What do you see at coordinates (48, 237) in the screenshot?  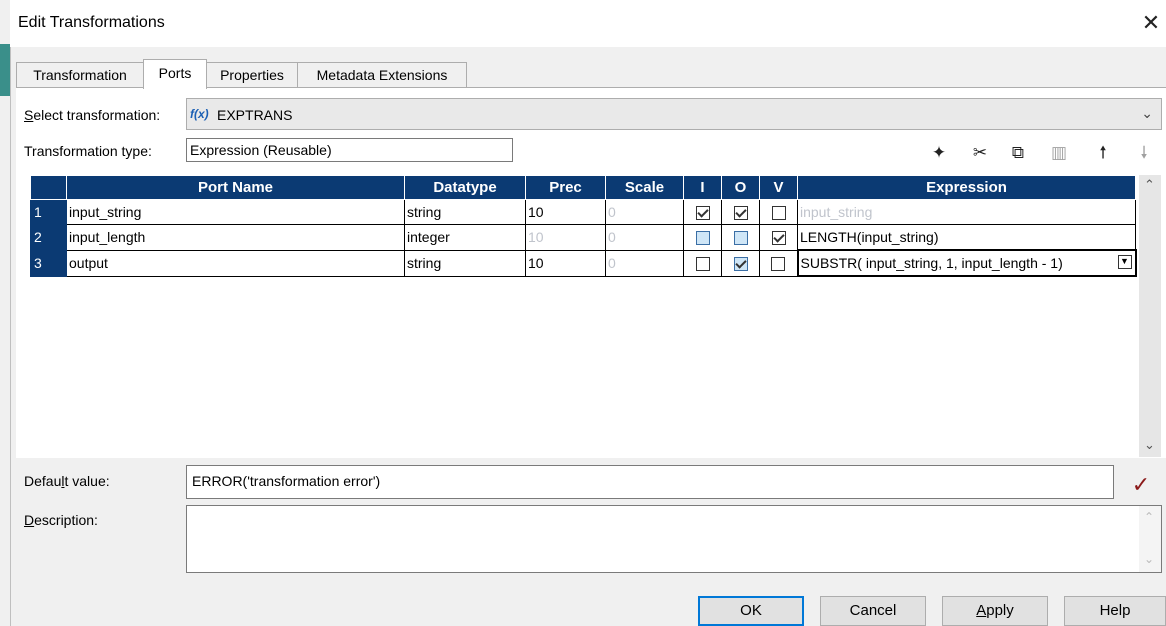 I see `row-number: 2` at bounding box center [48, 237].